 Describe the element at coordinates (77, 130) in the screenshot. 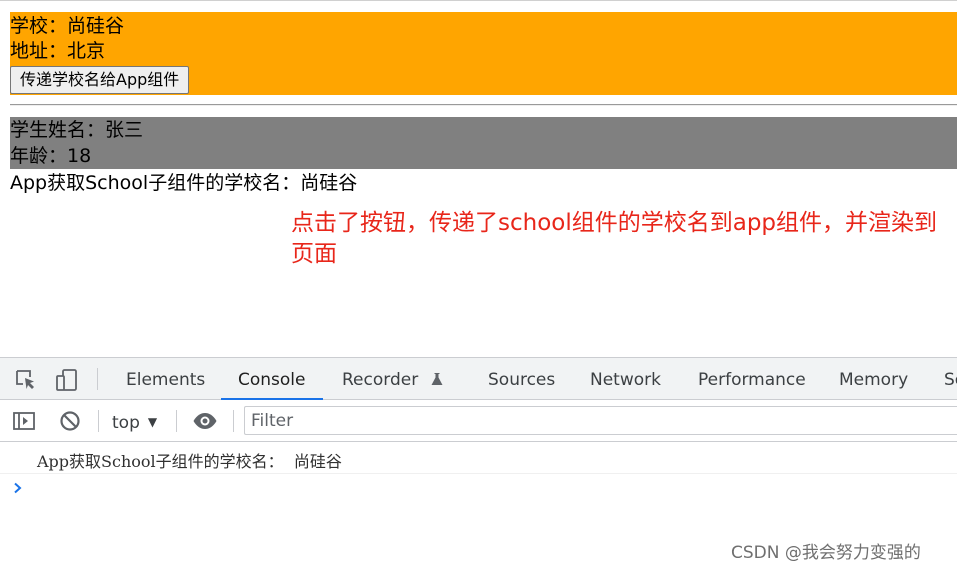

I see `student-name-text: 学生姓名：张三` at that location.